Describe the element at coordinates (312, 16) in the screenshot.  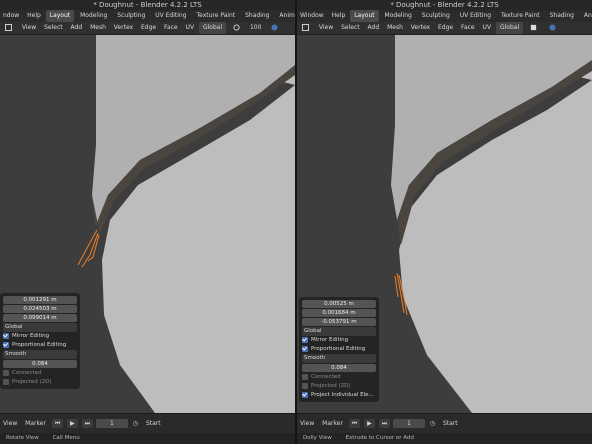
I see `menu-window: Window` at that location.